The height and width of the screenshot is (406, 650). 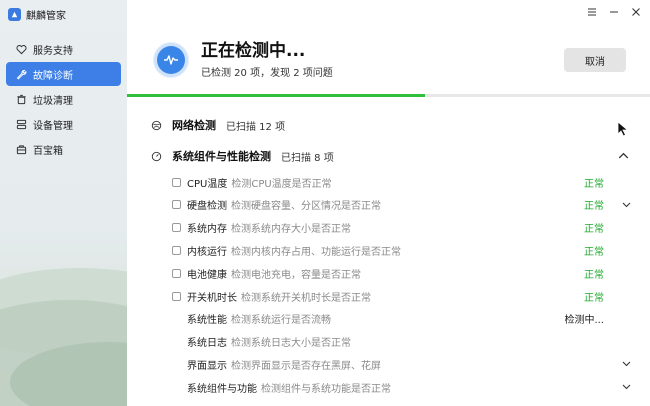 I want to click on app-title: 麒麟管家, so click(x=37, y=14).